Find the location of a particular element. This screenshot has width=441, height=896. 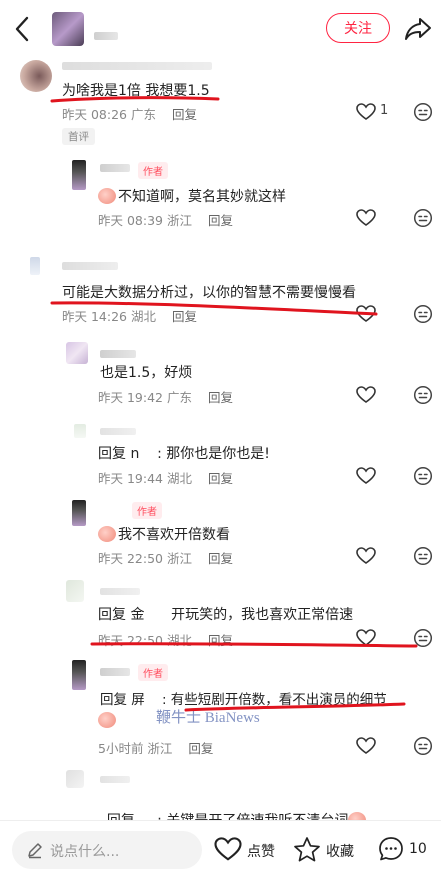

comment-text: 为啥我是1倍 我想要1.5 is located at coordinates (136, 91).